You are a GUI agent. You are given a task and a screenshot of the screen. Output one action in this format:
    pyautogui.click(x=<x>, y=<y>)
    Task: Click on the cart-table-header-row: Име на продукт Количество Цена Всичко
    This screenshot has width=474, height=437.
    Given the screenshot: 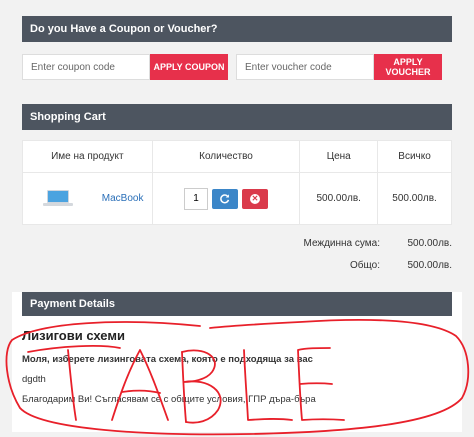 What is the action you would take?
    pyautogui.click(x=237, y=156)
    